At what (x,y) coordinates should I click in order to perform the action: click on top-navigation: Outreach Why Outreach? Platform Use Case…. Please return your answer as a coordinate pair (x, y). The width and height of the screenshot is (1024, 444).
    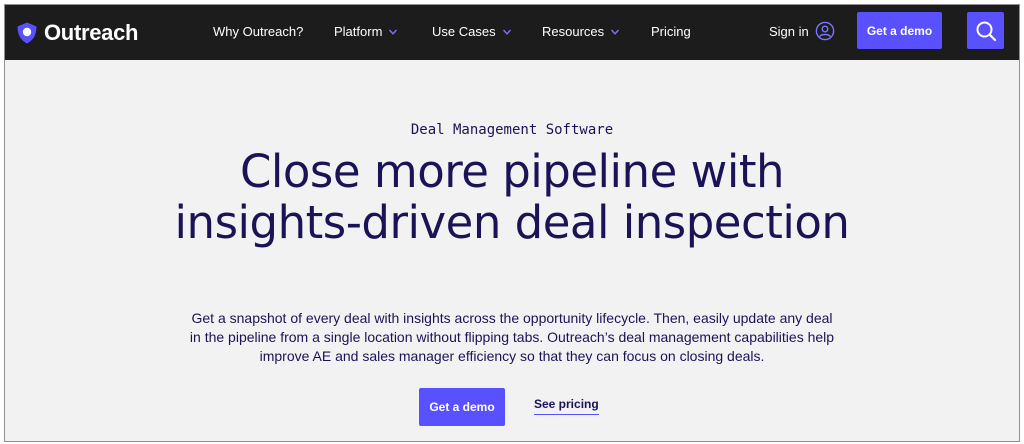
    Looking at the image, I should click on (512, 32).